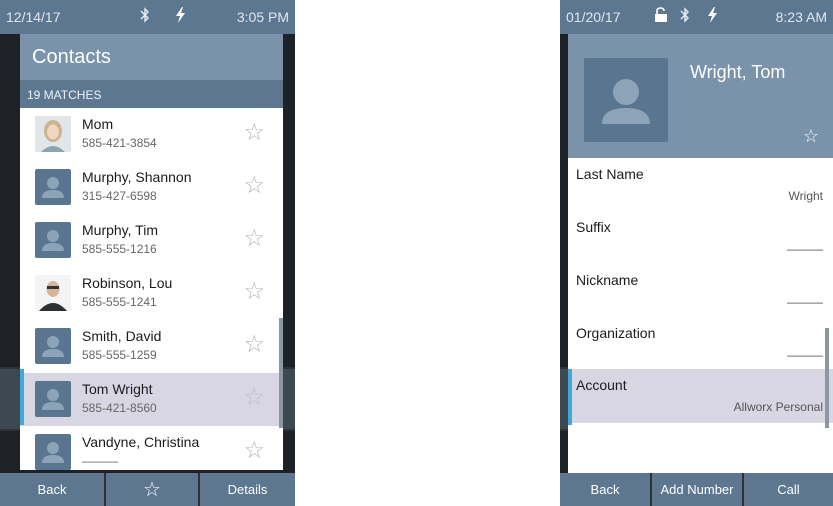  I want to click on add-number-button-label: Add Number, so click(697, 489).